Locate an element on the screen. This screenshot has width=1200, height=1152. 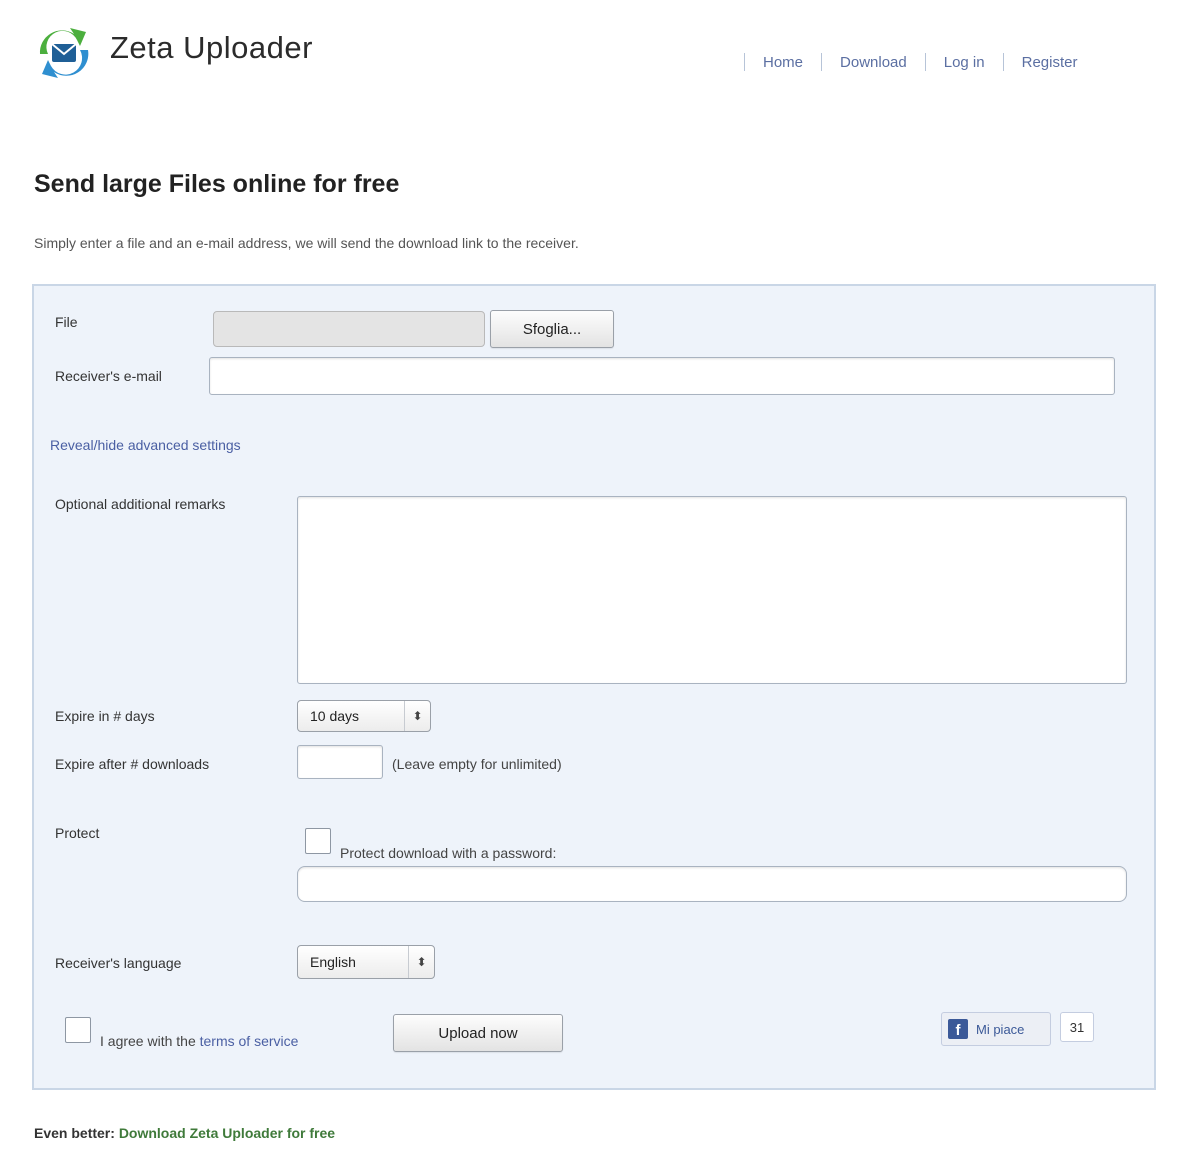
facebook-icon: f is located at coordinates (958, 1029).